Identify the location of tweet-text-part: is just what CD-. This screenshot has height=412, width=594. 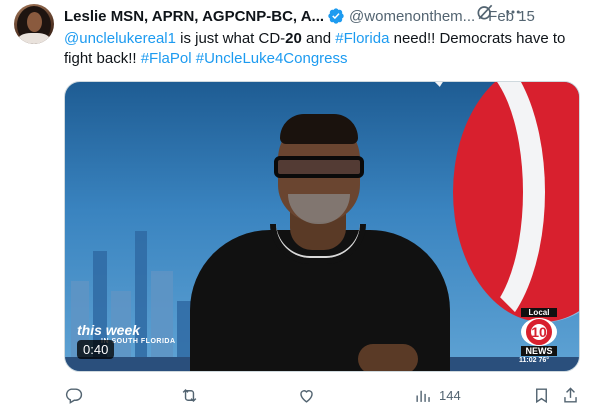
(230, 38).